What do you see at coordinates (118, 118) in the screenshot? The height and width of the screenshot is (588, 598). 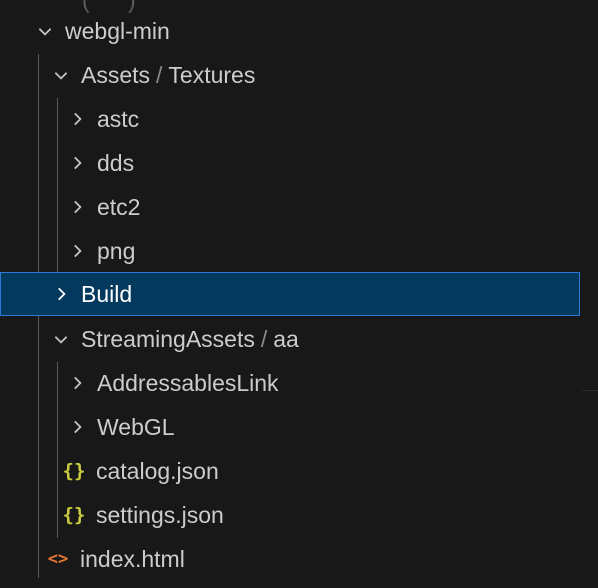 I see `folder-label: astc` at bounding box center [118, 118].